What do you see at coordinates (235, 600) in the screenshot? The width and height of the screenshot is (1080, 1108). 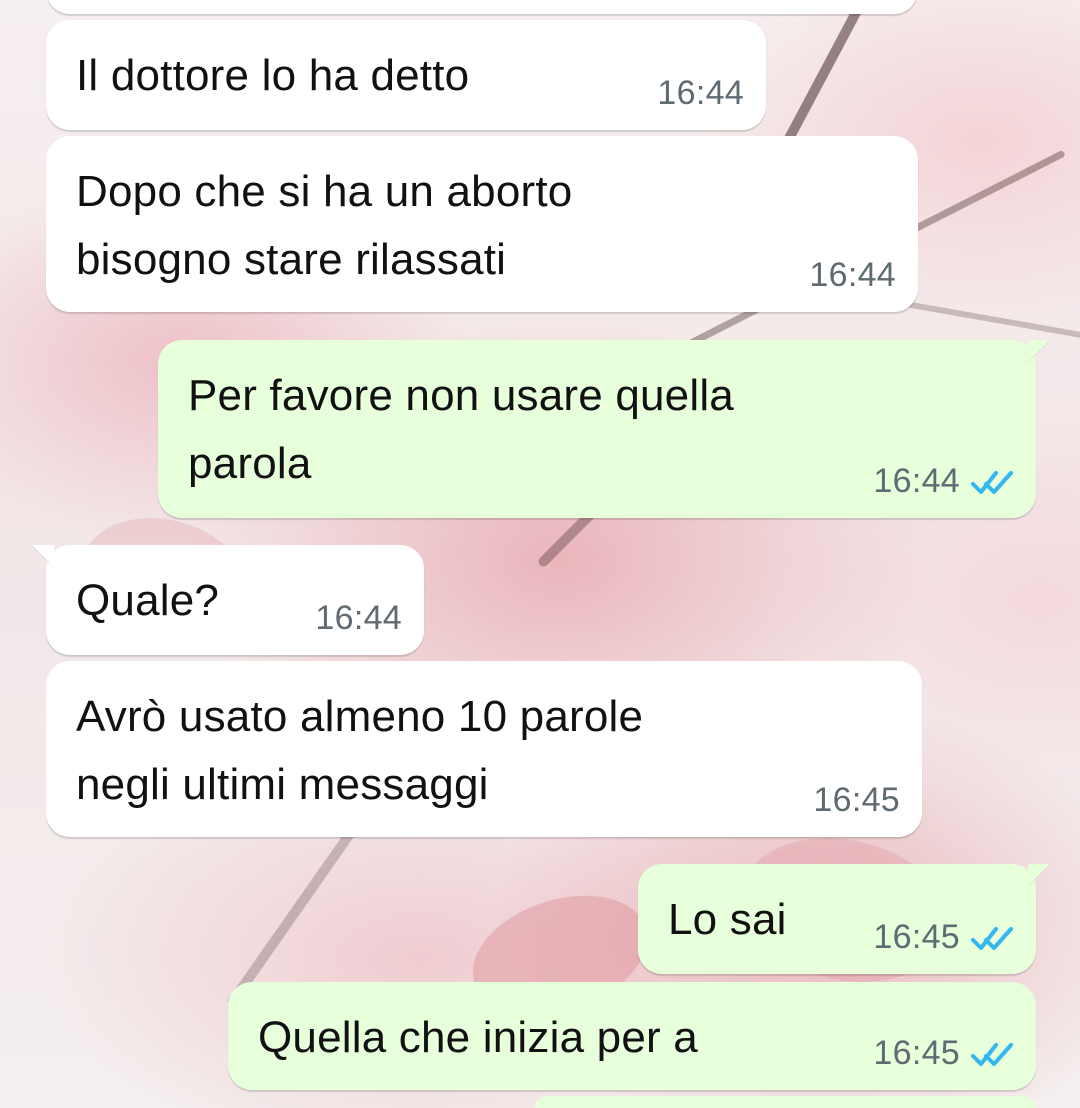 I see `message-bubble-incoming: Quale? 16:44` at bounding box center [235, 600].